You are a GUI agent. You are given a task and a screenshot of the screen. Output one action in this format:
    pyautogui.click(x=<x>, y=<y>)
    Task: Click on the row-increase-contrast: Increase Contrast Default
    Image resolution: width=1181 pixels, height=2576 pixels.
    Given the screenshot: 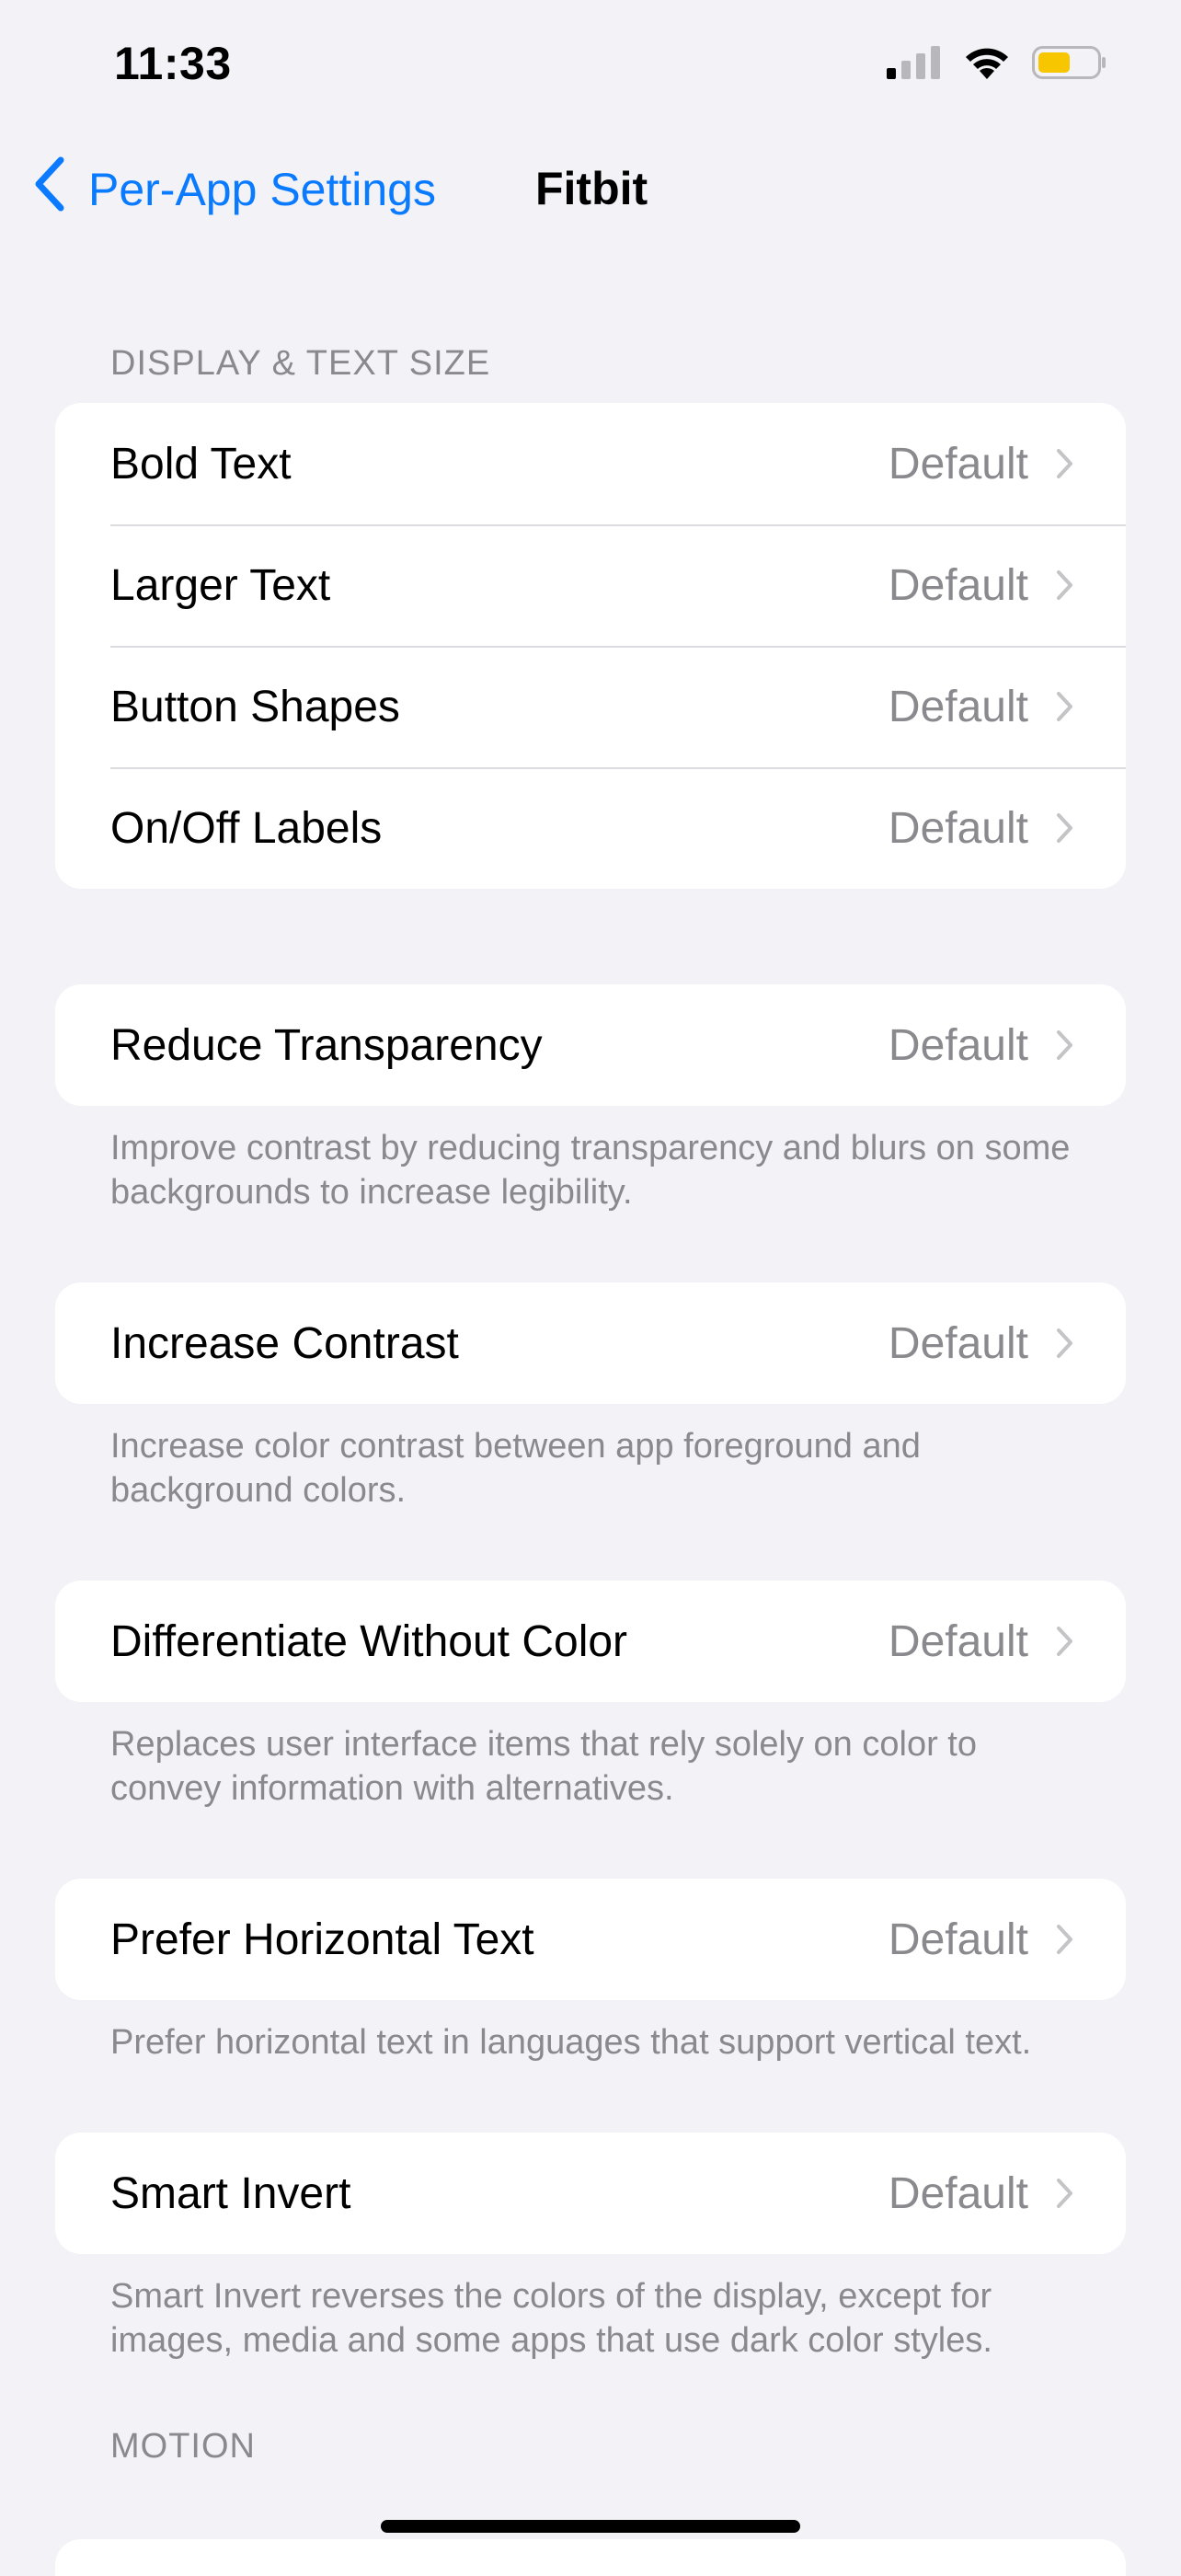 What is the action you would take?
    pyautogui.click(x=590, y=1343)
    